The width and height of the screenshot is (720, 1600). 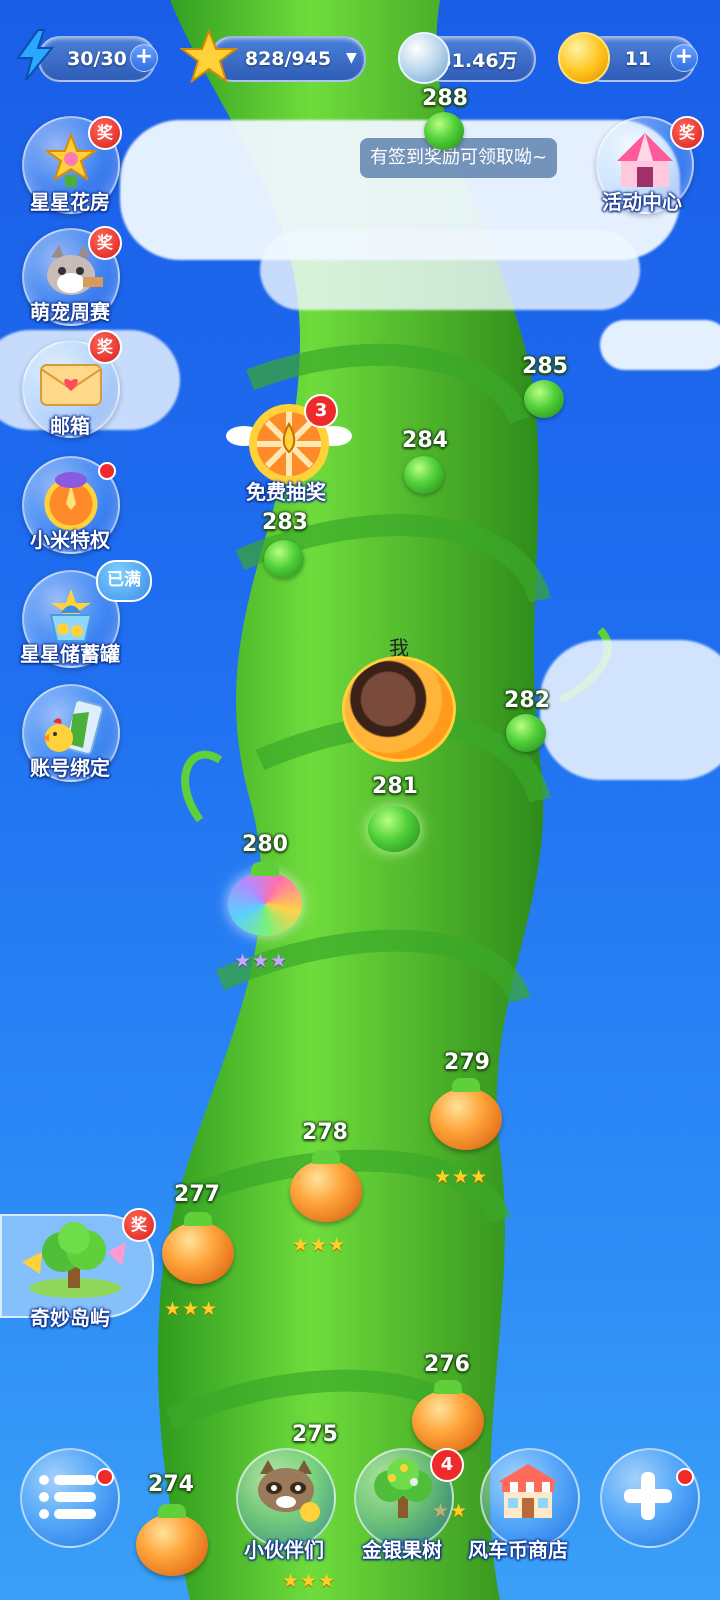 What do you see at coordinates (395, 786) in the screenshot?
I see `level-number: 281` at bounding box center [395, 786].